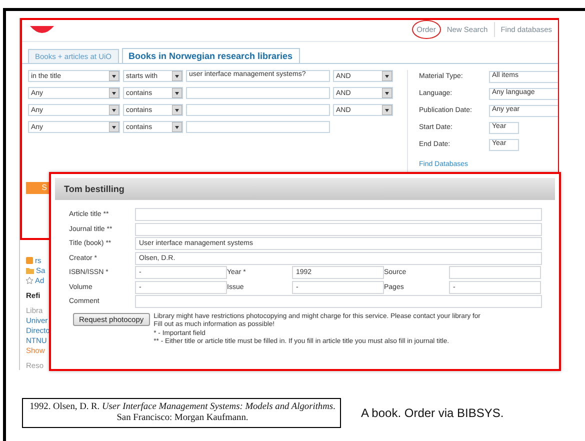 Image resolution: width=585 pixels, height=441 pixels. Describe the element at coordinates (30, 270) in the screenshot. I see `folder-icon` at that location.